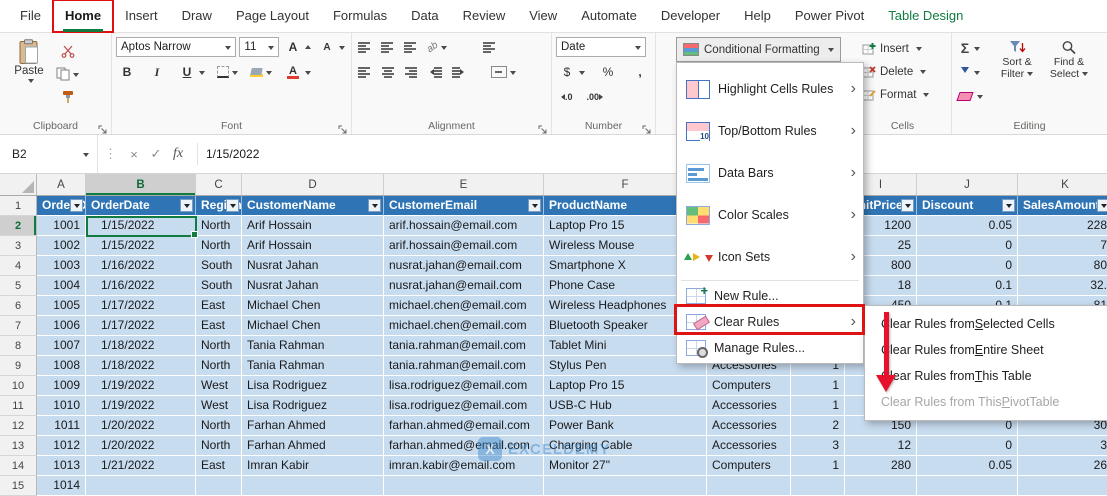 The height and width of the screenshot is (496, 1107). I want to click on align-center-button, so click(387, 72).